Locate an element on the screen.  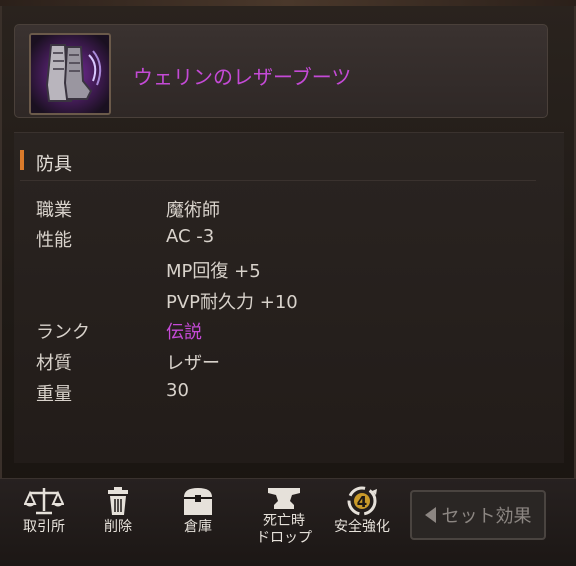
delete-button: 削除 is located at coordinates (118, 520).